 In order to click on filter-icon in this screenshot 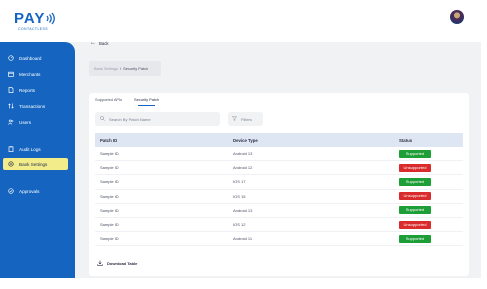, I will do `click(234, 119)`.